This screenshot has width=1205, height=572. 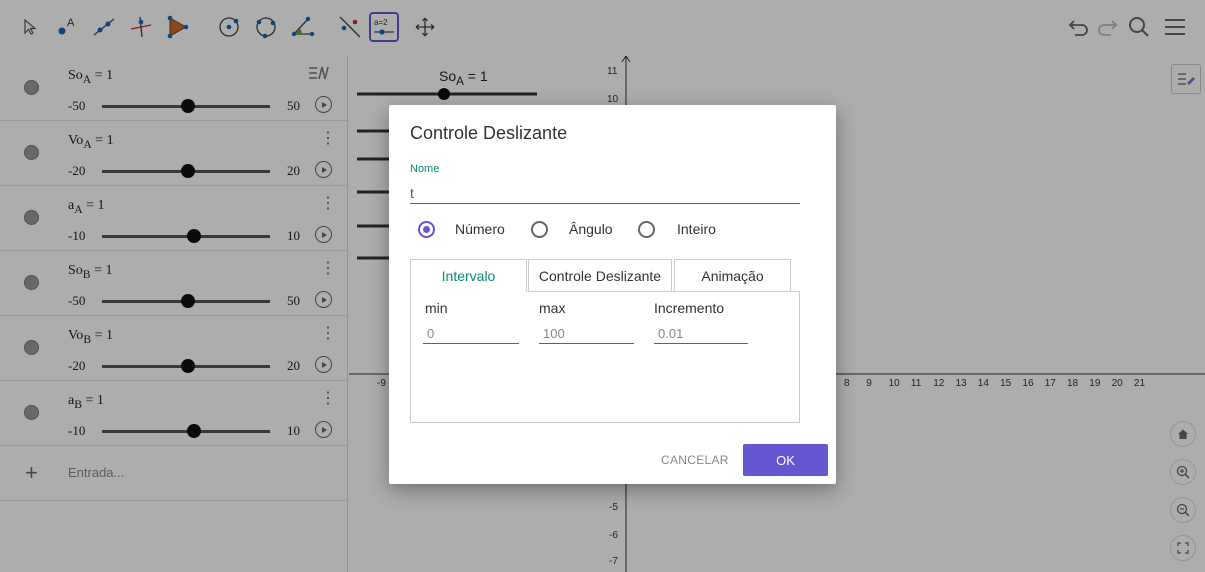 I want to click on radio-integer-label: Inteiro, so click(x=696, y=229).